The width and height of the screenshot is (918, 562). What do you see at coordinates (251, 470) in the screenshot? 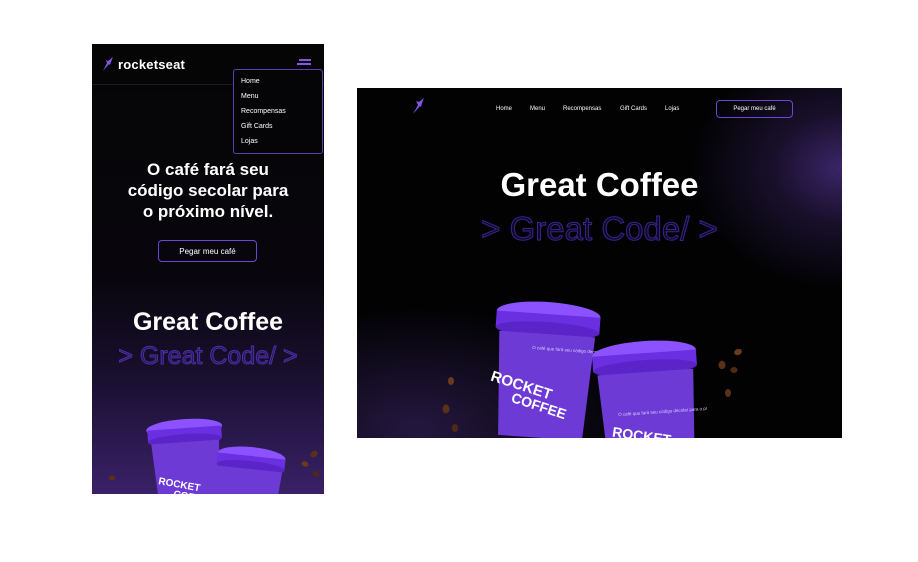
I see `coffee-cup-image` at bounding box center [251, 470].